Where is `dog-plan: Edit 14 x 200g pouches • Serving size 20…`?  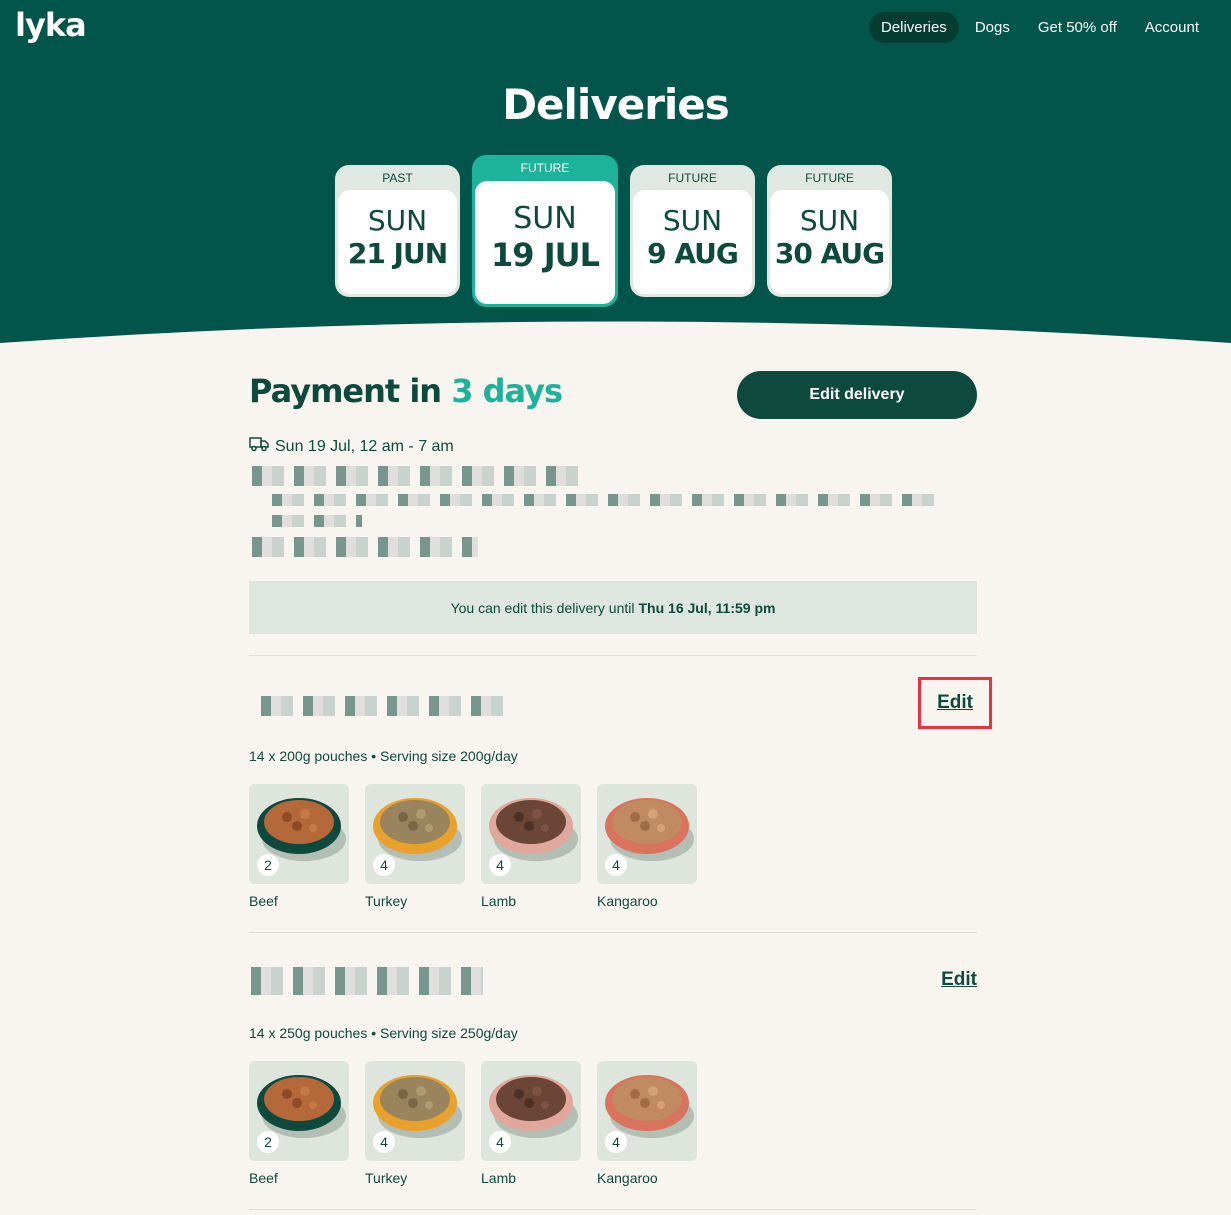
dog-plan: Edit 14 x 200g pouches • Serving size 20… is located at coordinates (620, 794).